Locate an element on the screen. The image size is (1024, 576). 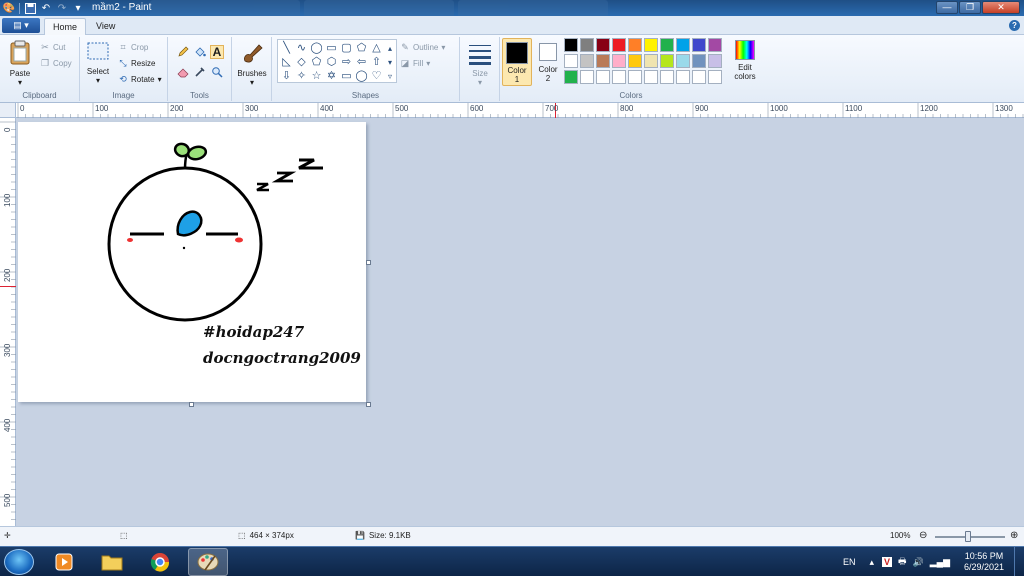
pentagon-shape-icon: ⬠ is located at coordinates (316, 62).